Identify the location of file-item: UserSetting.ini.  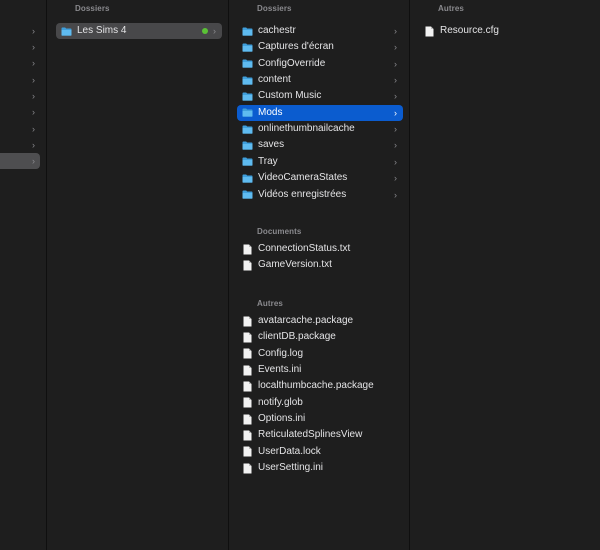
(320, 468).